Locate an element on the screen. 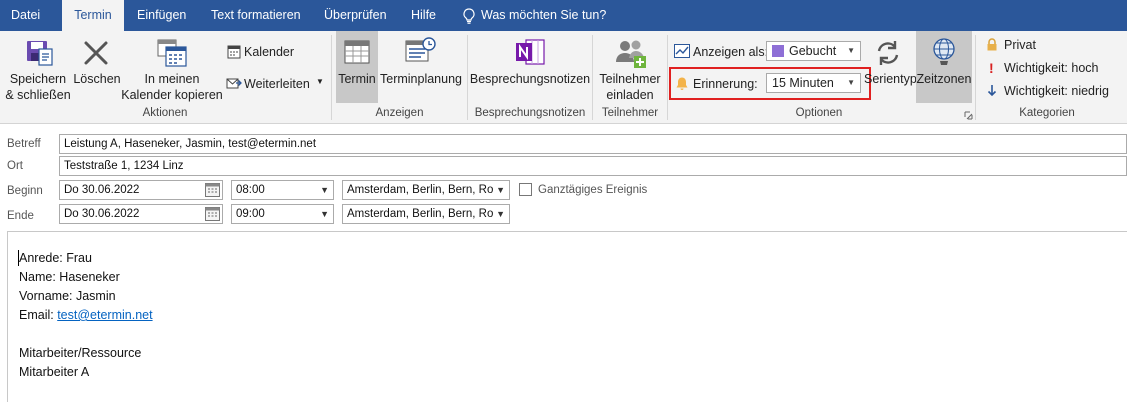 Image resolution: width=1127 pixels, height=402 pixels. reminder-dropdown: 15 Minuten ▼ is located at coordinates (813, 83).